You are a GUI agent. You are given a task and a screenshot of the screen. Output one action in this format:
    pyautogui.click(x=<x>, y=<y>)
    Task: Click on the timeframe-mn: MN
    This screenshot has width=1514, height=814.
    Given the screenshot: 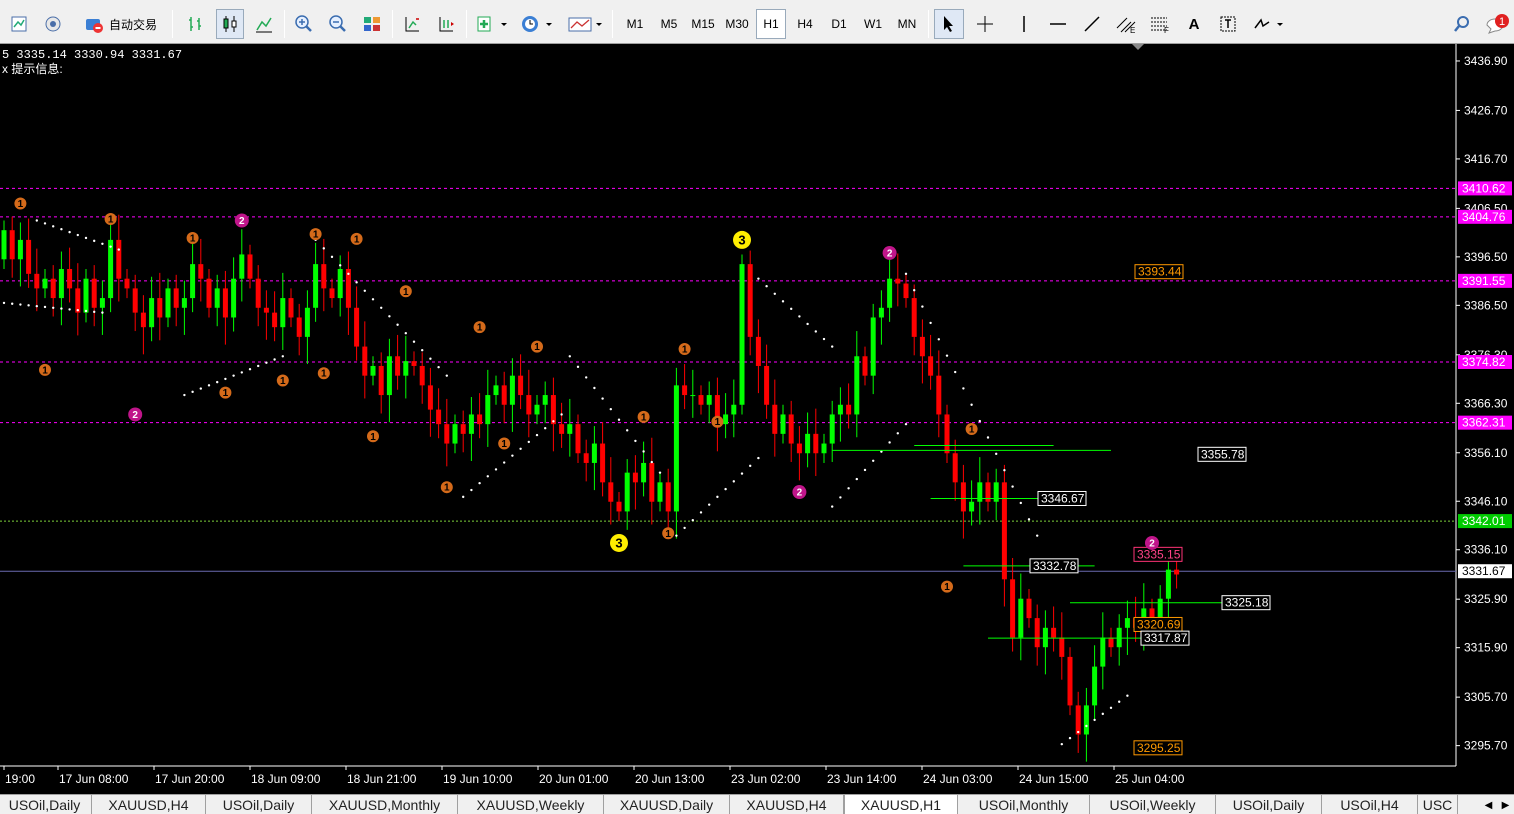 What is the action you would take?
    pyautogui.click(x=907, y=24)
    